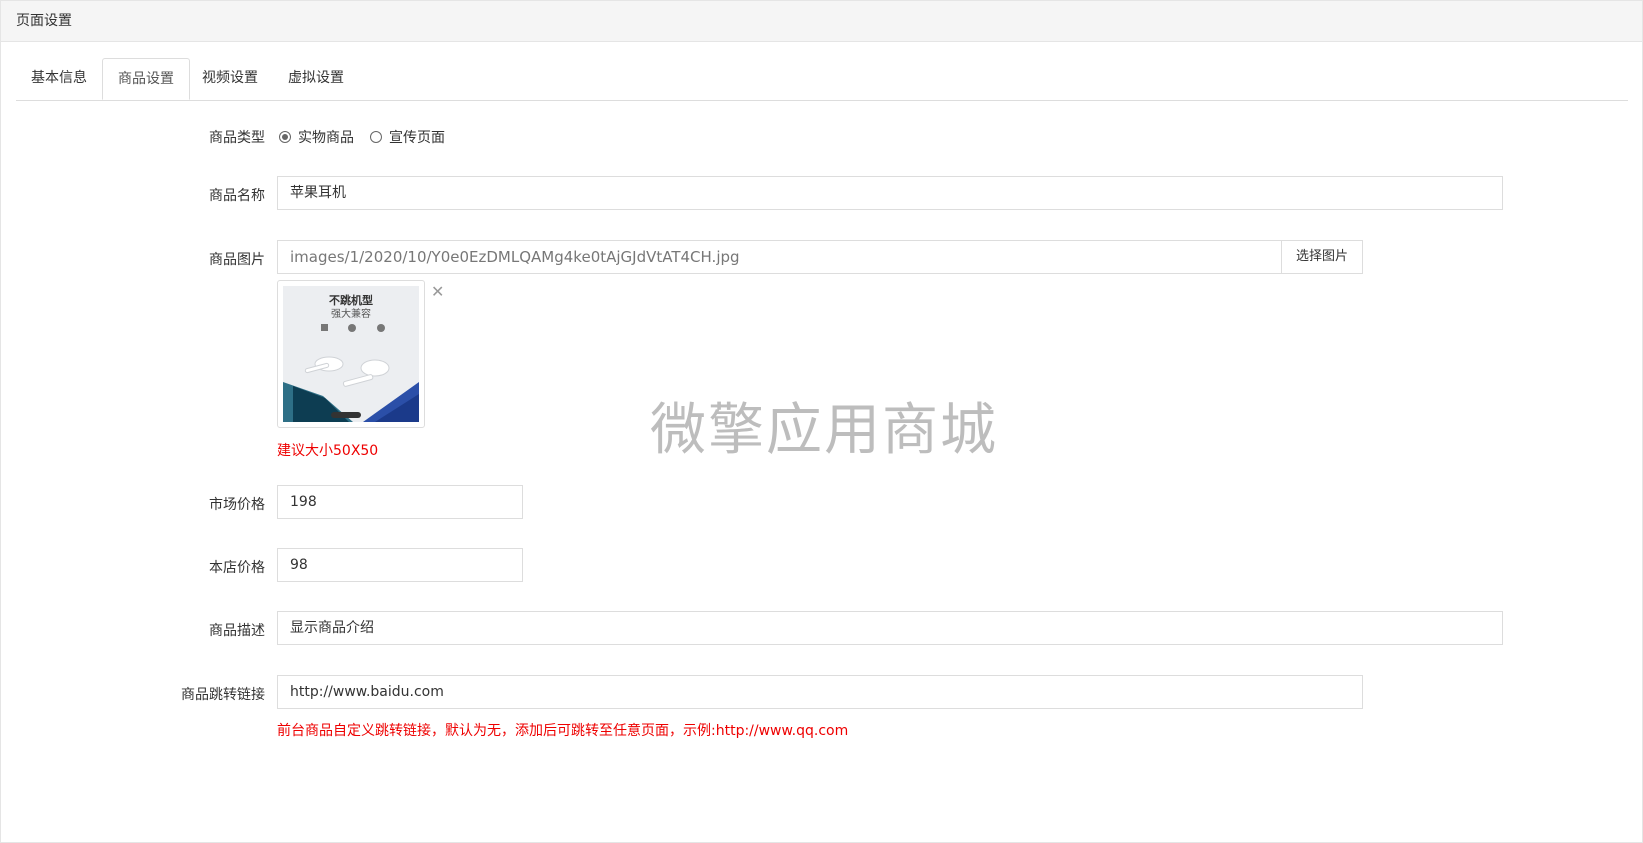 Image resolution: width=1643 pixels, height=843 pixels. What do you see at coordinates (400, 565) in the screenshot?
I see `shop-price-input: 98` at bounding box center [400, 565].